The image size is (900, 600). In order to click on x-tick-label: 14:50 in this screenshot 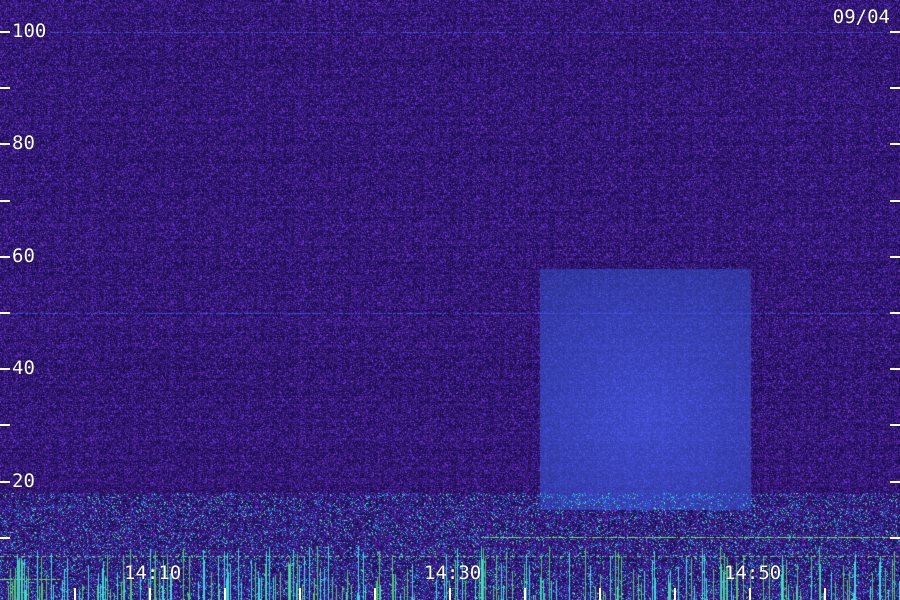, I will do `click(753, 573)`.